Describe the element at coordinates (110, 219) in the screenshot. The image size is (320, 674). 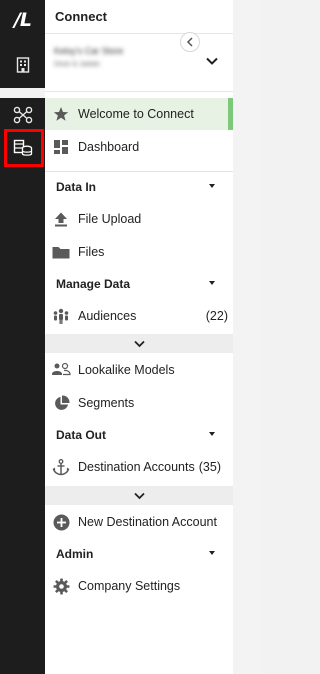
I see `nav-label: File Upload` at that location.